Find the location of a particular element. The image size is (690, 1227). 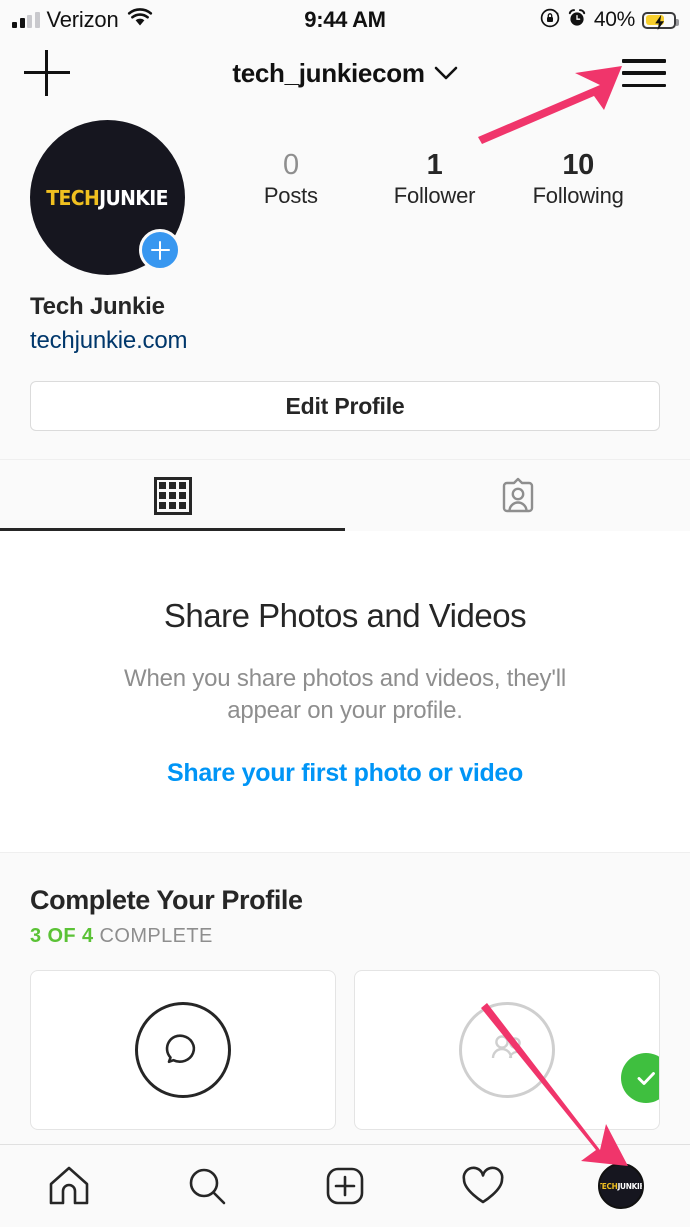

nav-add is located at coordinates (345, 1186).